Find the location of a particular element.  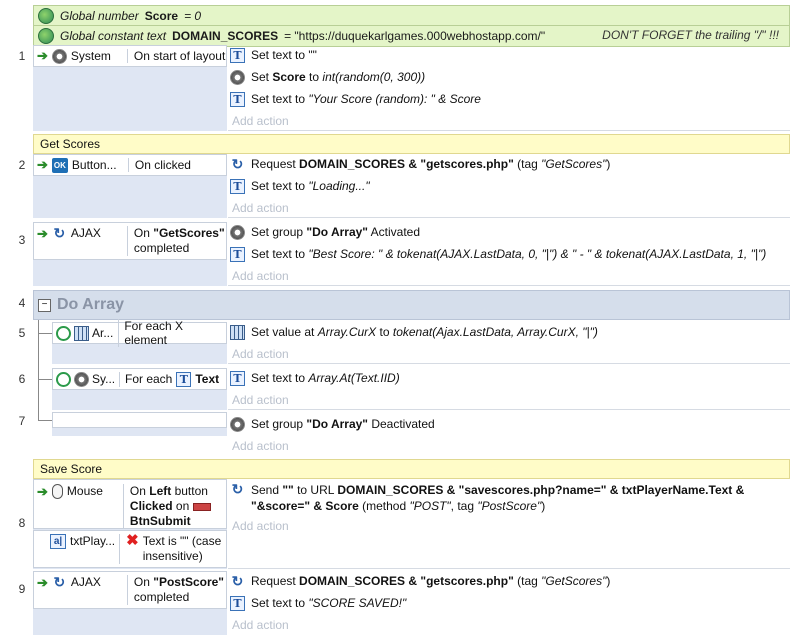

action-text: Deactivated is located at coordinates (401, 424).